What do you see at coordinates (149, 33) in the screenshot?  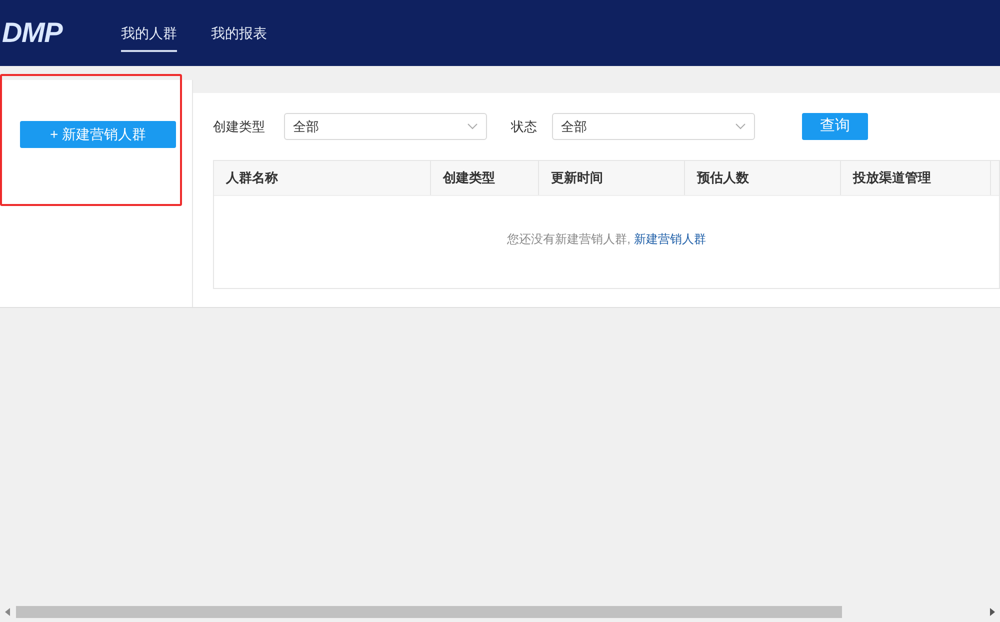 I see `nav-tab: 我的人群` at bounding box center [149, 33].